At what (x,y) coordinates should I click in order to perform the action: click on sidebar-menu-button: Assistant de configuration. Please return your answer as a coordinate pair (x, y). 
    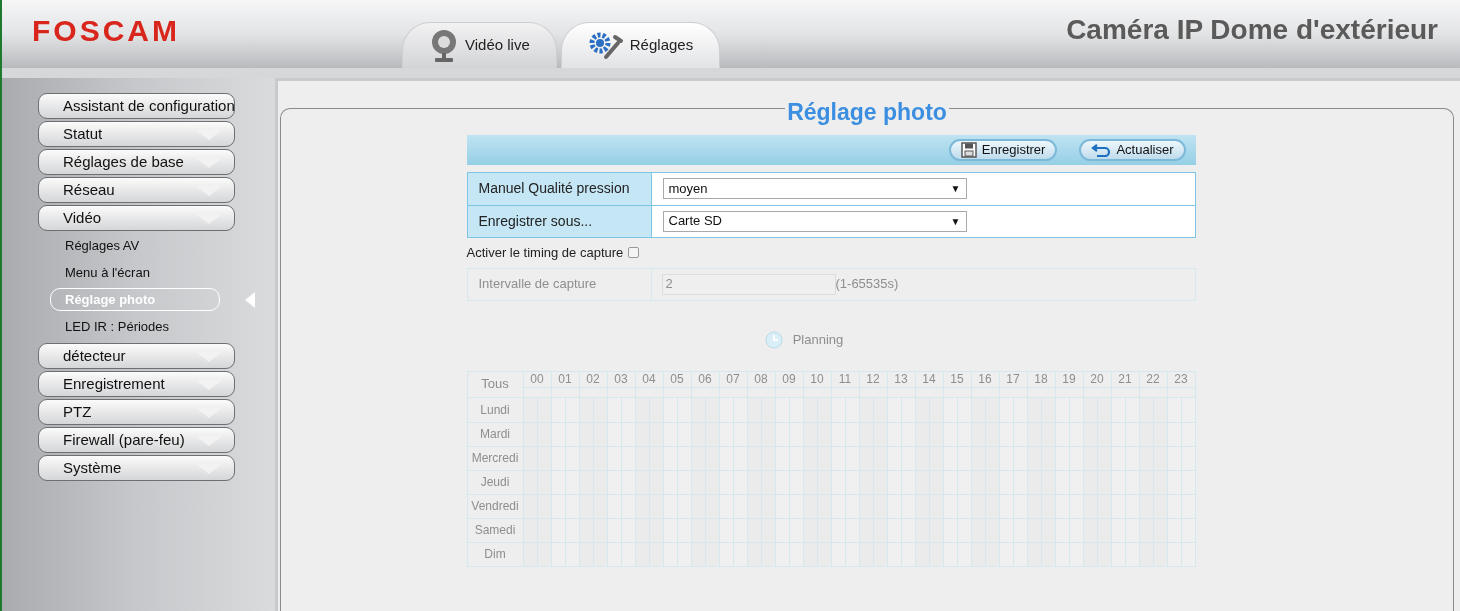
    Looking at the image, I should click on (136, 106).